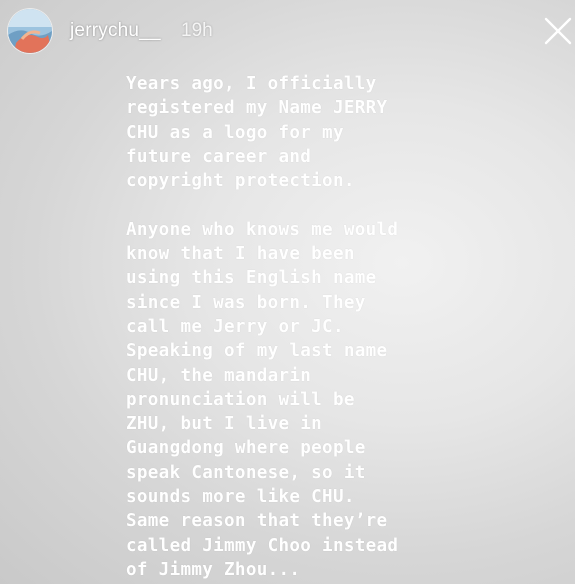  I want to click on close-icon, so click(558, 31).